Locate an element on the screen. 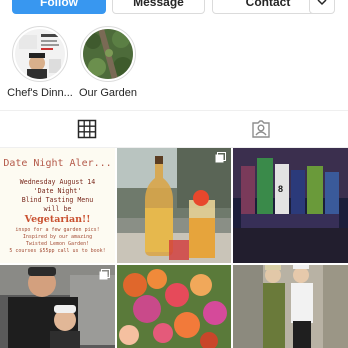 This screenshot has width=348, height=348. highlight-our-garden: Our Garden is located at coordinates (108, 62).